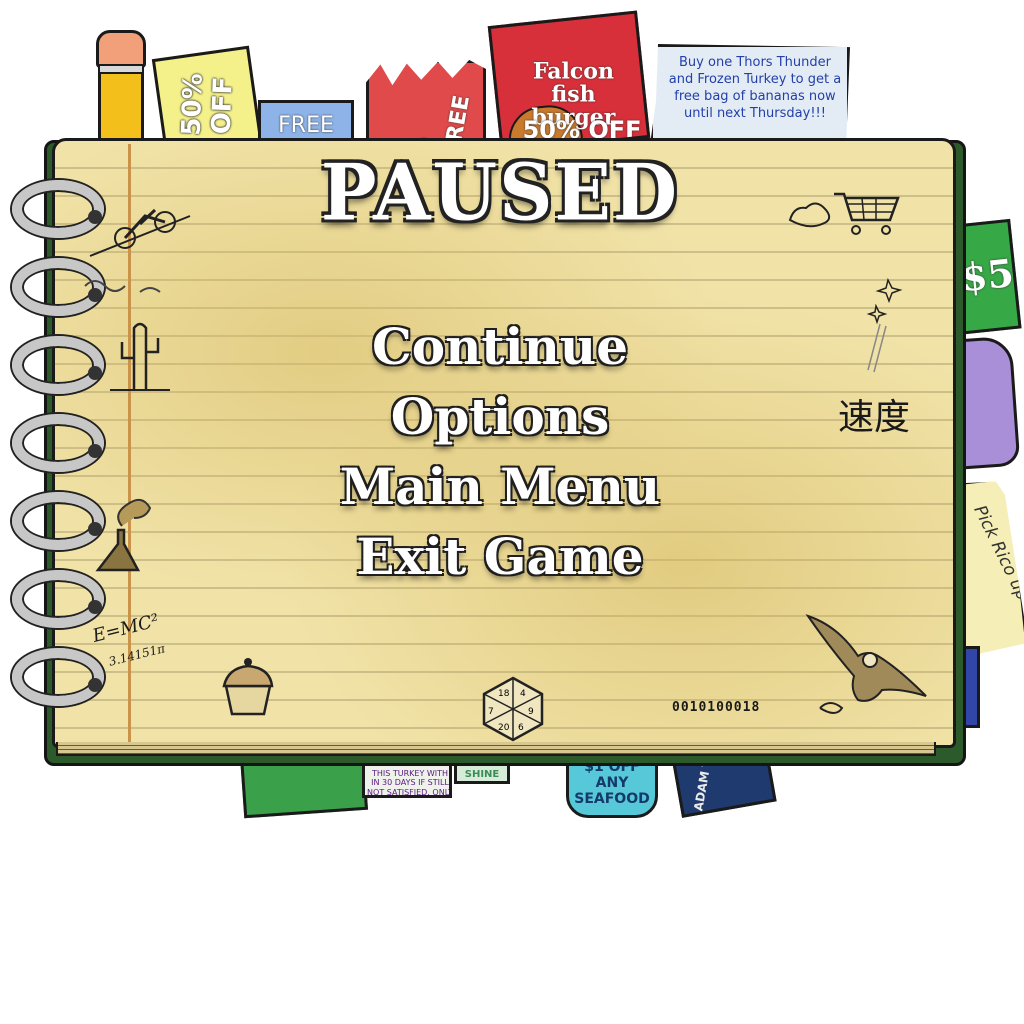 The image size is (1024, 1024). I want to click on pencil-decoration, so click(121, 102).